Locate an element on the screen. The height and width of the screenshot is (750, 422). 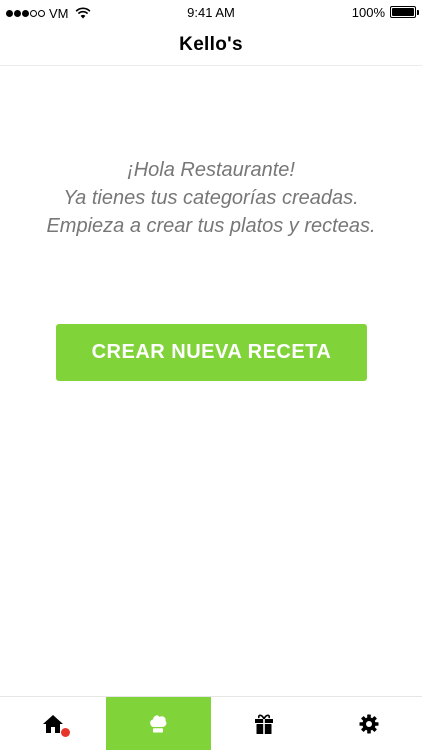
status-right: 100% is located at coordinates (385, 12).